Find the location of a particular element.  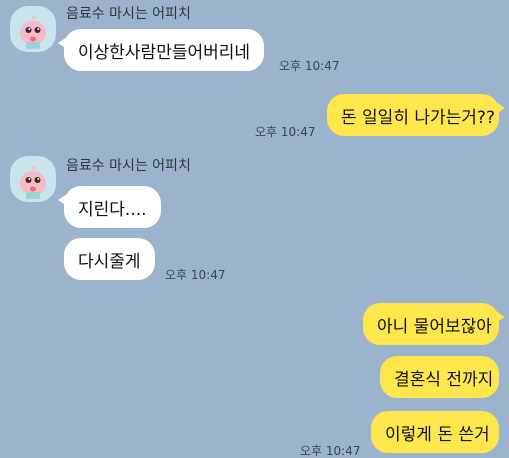

message-bubble-outgoing: 이렇게 돈 쓴거 is located at coordinates (435, 432).